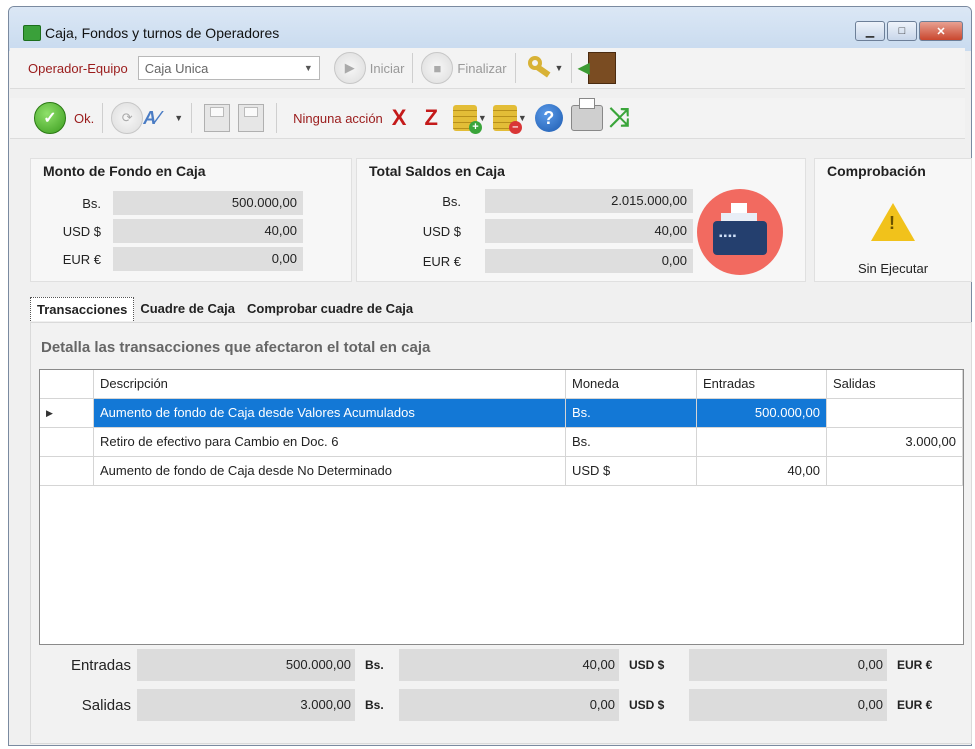 This screenshot has height=749, width=975. I want to click on fund-row-eur: EUR € 0,00, so click(167, 259).